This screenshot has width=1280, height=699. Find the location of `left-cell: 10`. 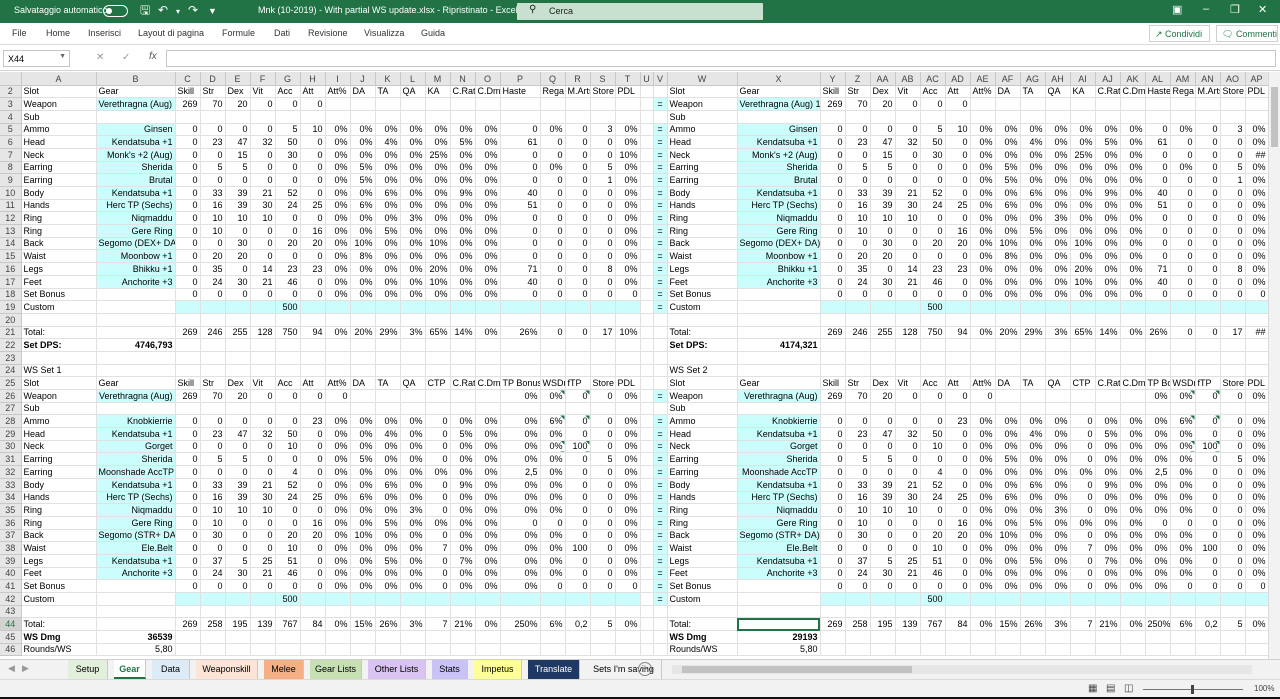

left-cell: 10 is located at coordinates (213, 218).